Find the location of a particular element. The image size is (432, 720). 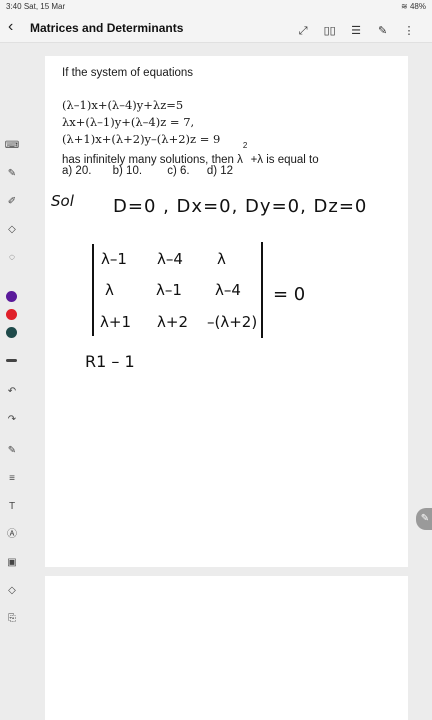

shapes-icon: ◇ is located at coordinates (12, 591).